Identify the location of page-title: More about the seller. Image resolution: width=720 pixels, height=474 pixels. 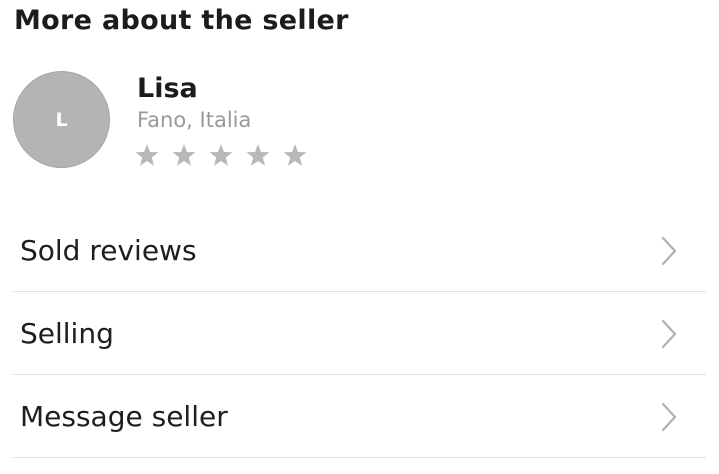
(181, 20).